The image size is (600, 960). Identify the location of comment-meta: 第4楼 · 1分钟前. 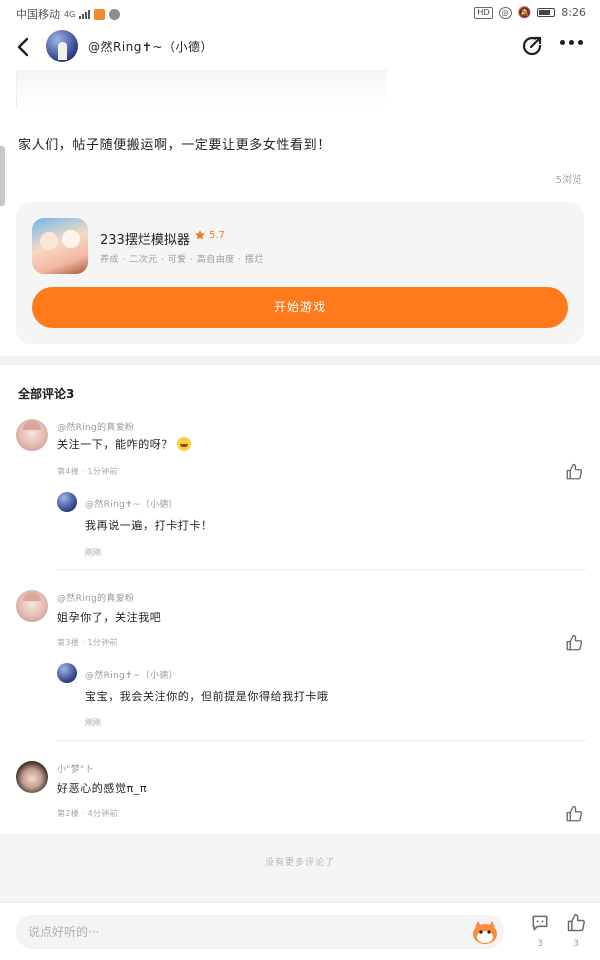
(87, 471).